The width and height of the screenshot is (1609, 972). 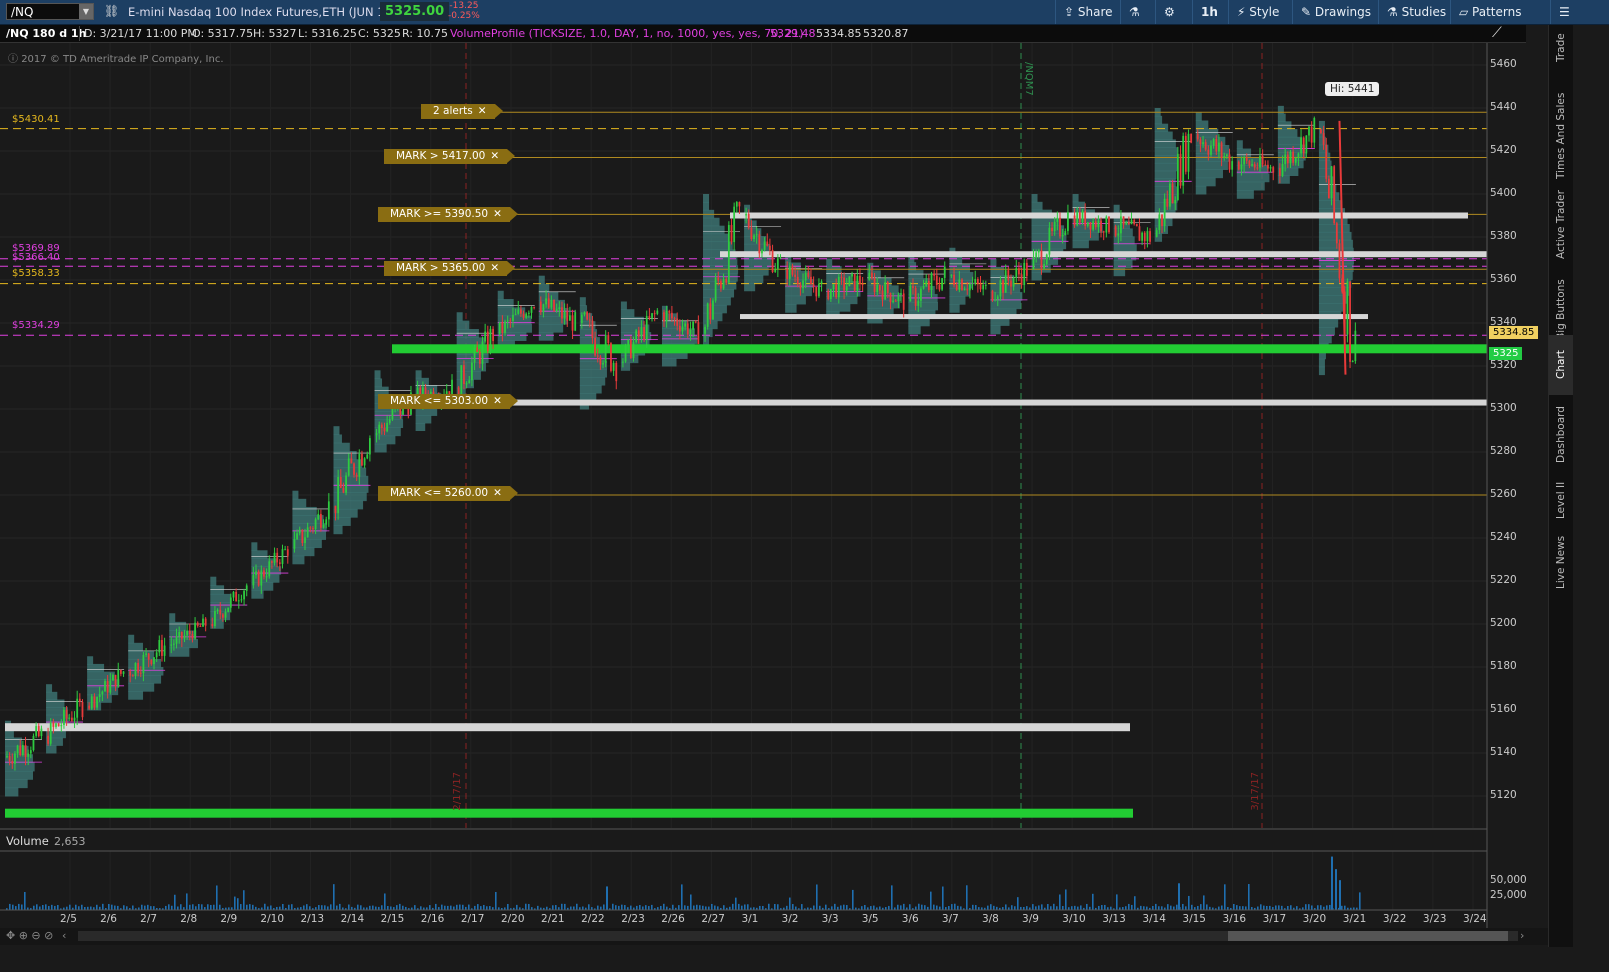 What do you see at coordinates (432, 919) in the screenshot?
I see `time-axis-tick: 2/16` at bounding box center [432, 919].